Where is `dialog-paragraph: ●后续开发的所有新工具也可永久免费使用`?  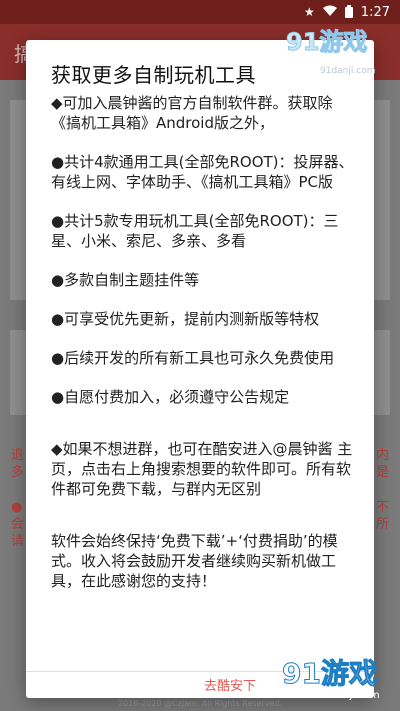
dialog-paragraph: ●后续开发的所有新工具也可永久免费使用 is located at coordinates (193, 358).